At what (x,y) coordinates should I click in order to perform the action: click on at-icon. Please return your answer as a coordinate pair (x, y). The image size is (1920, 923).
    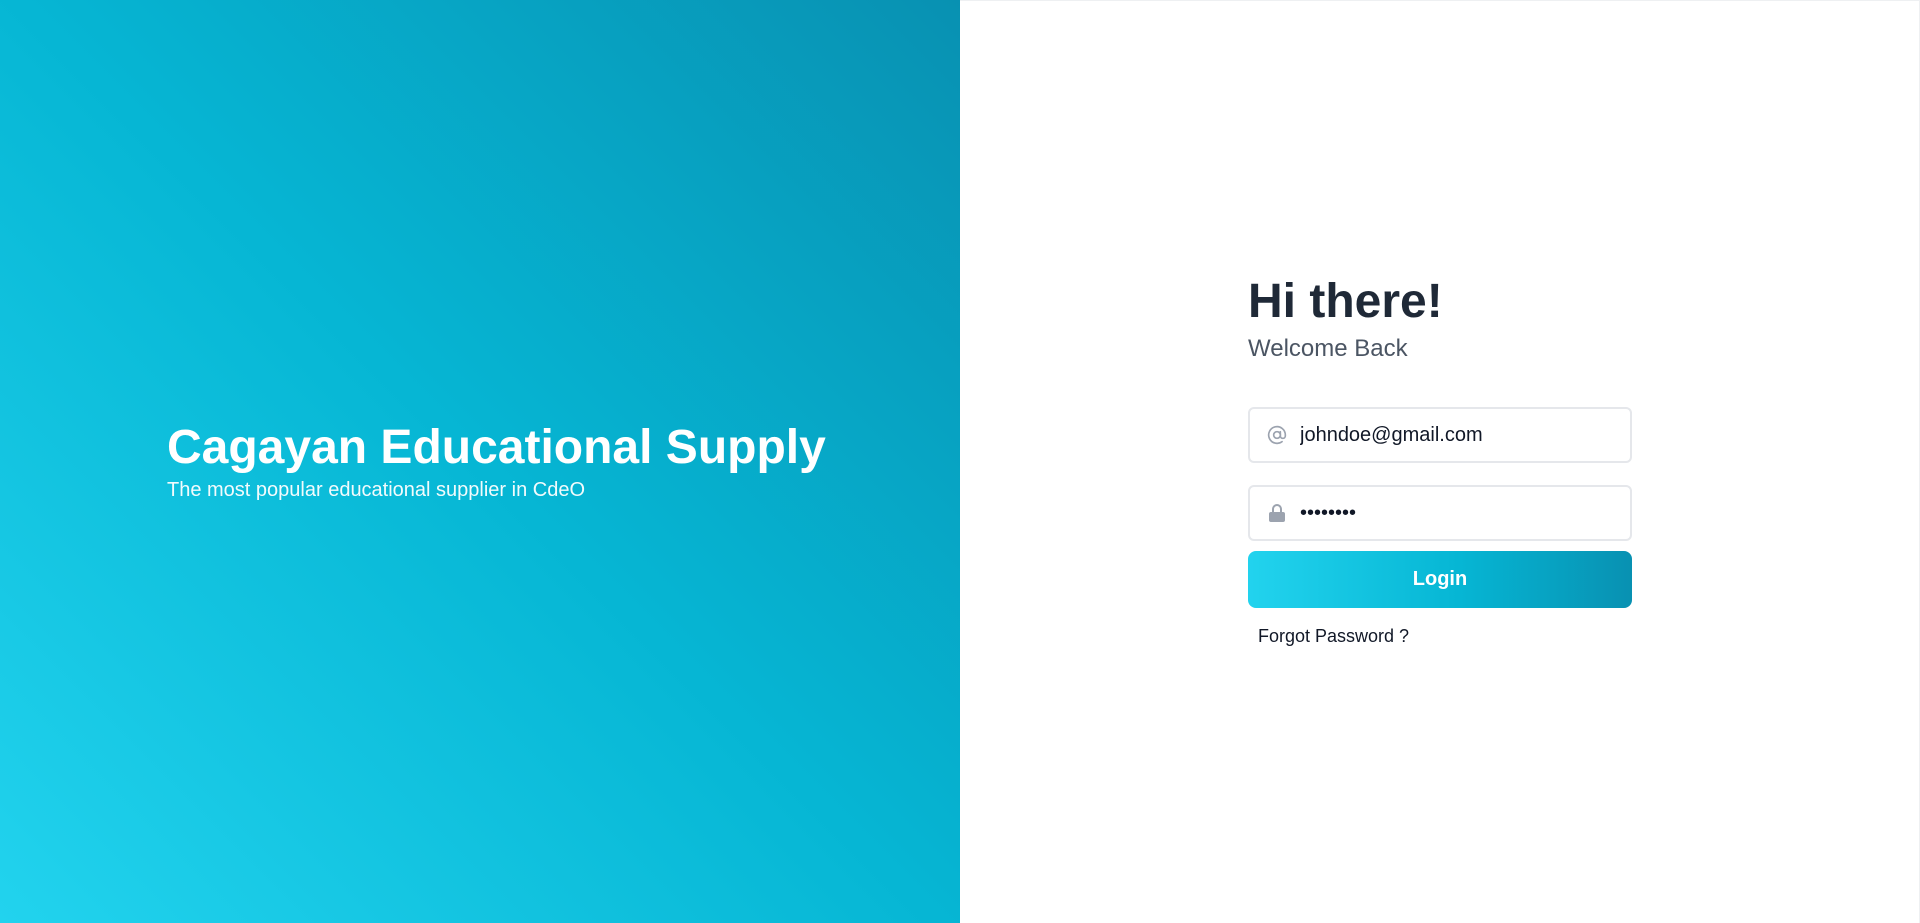
    Looking at the image, I should click on (1277, 435).